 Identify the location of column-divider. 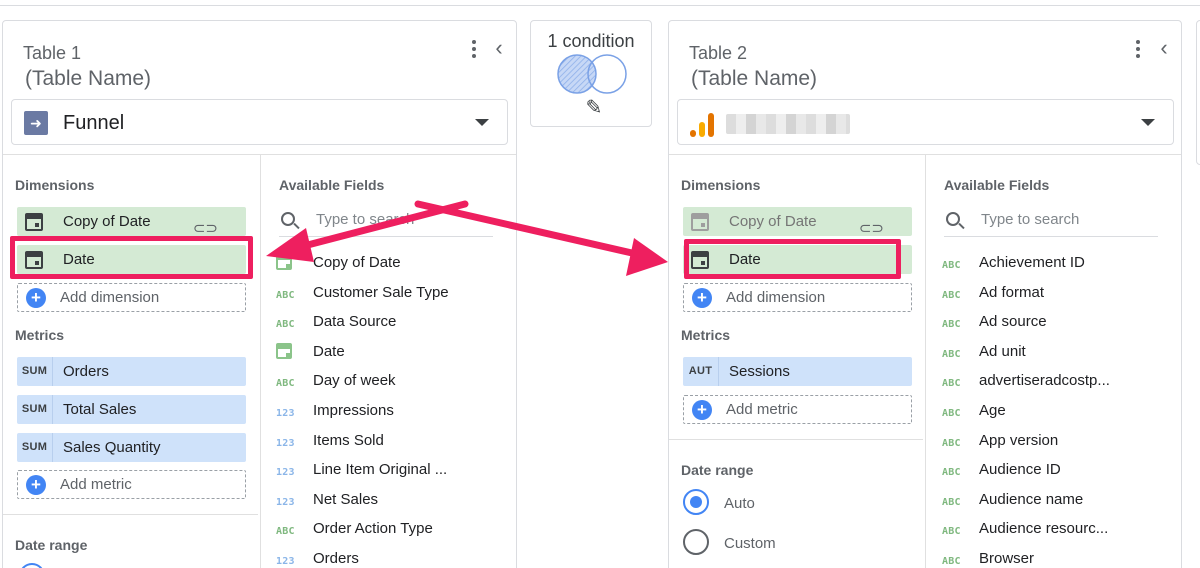
(925, 361).